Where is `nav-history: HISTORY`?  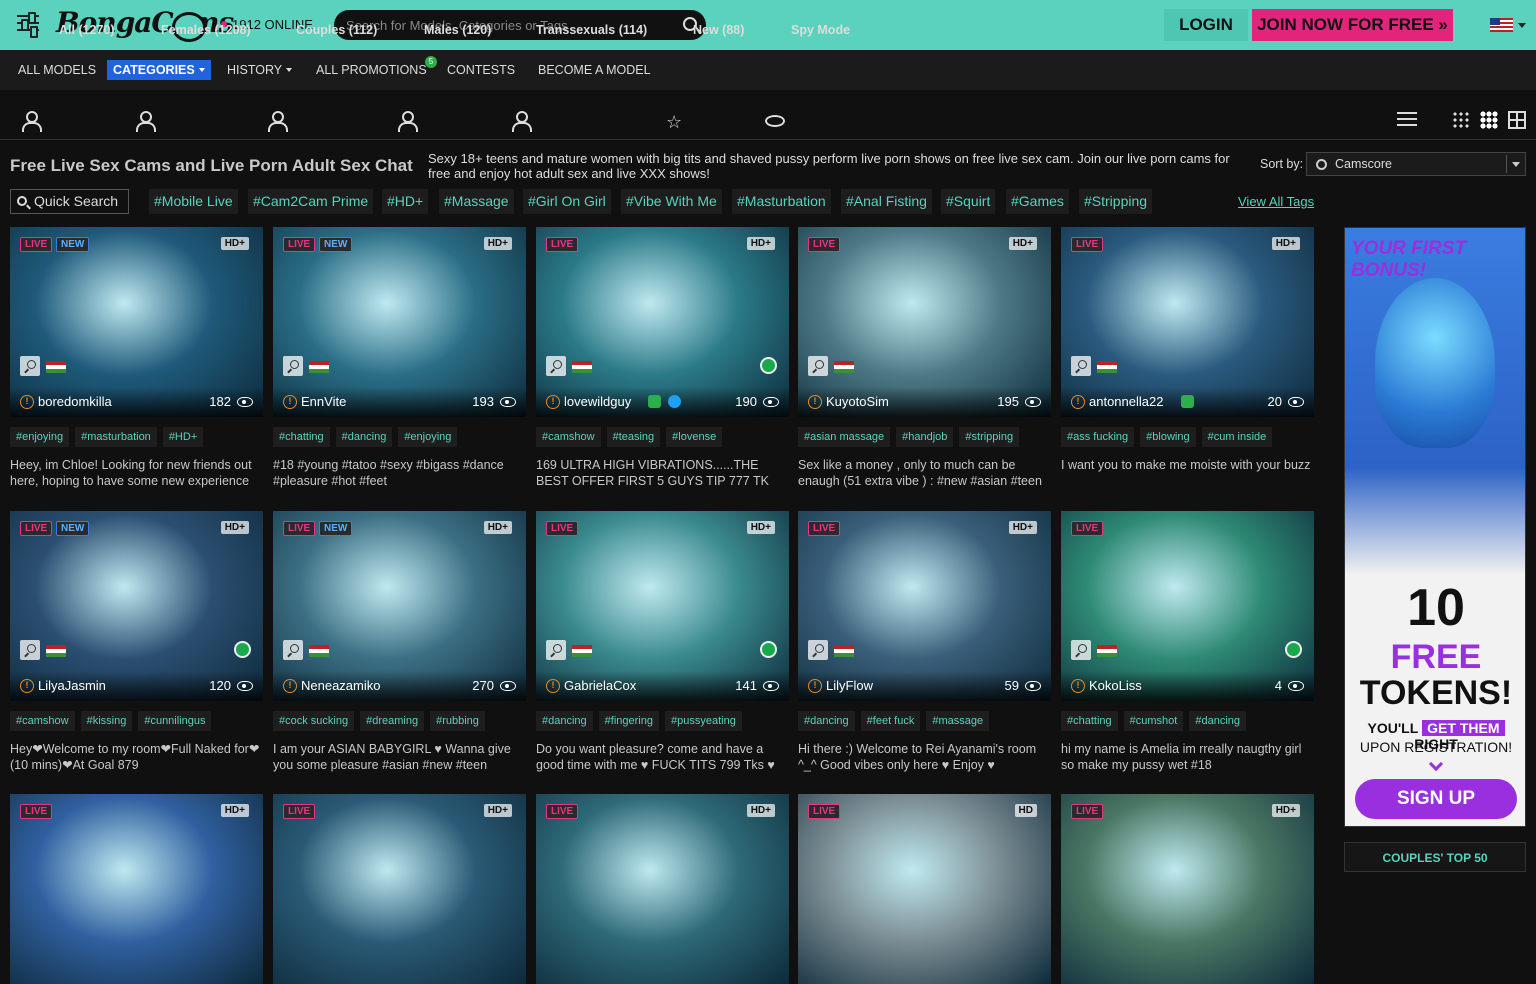
nav-history: HISTORY is located at coordinates (260, 70).